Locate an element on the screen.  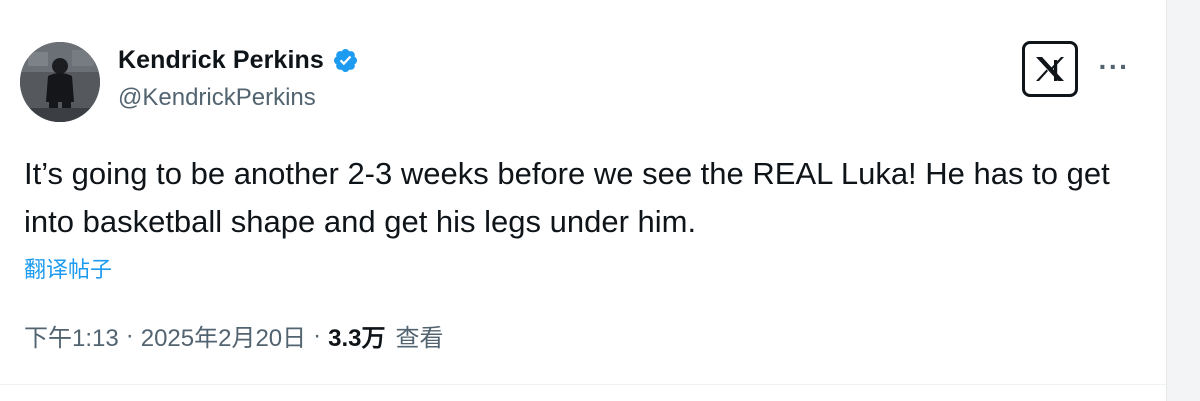
tweet-time: 下午1:13 is located at coordinates (71, 335).